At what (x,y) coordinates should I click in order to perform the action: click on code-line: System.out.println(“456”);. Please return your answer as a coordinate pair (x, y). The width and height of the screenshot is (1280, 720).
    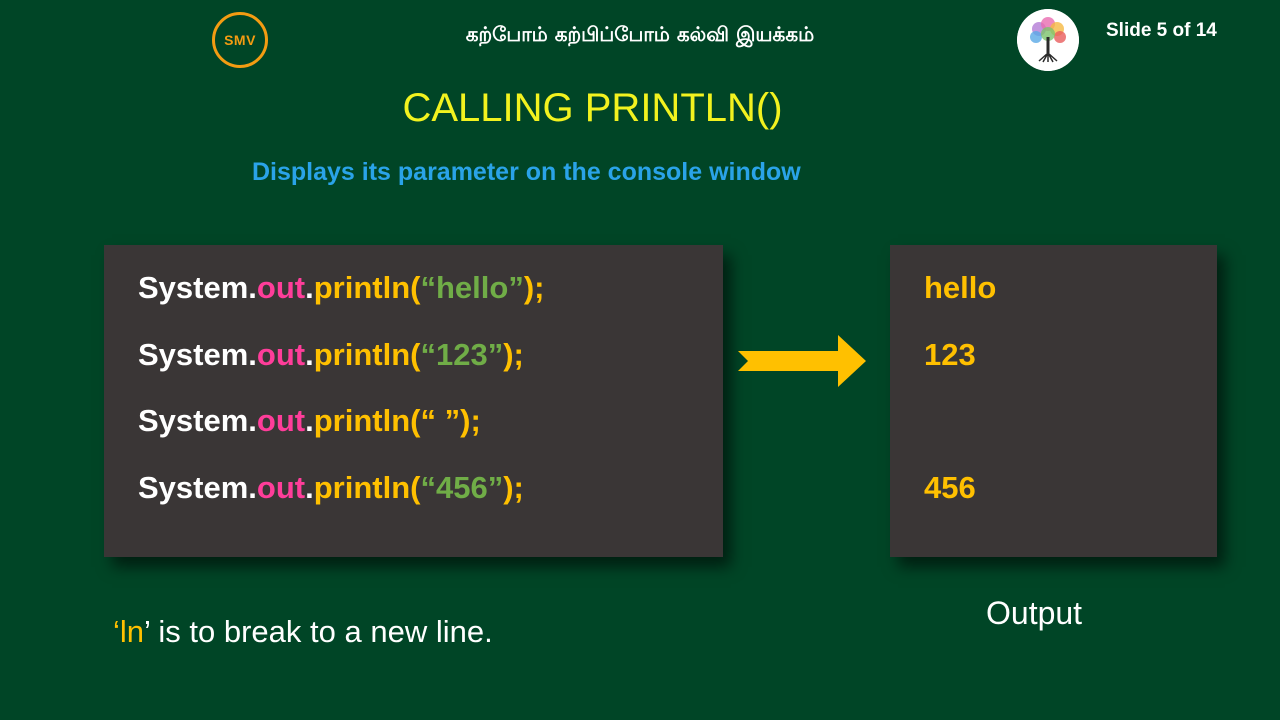
    Looking at the image, I should click on (331, 488).